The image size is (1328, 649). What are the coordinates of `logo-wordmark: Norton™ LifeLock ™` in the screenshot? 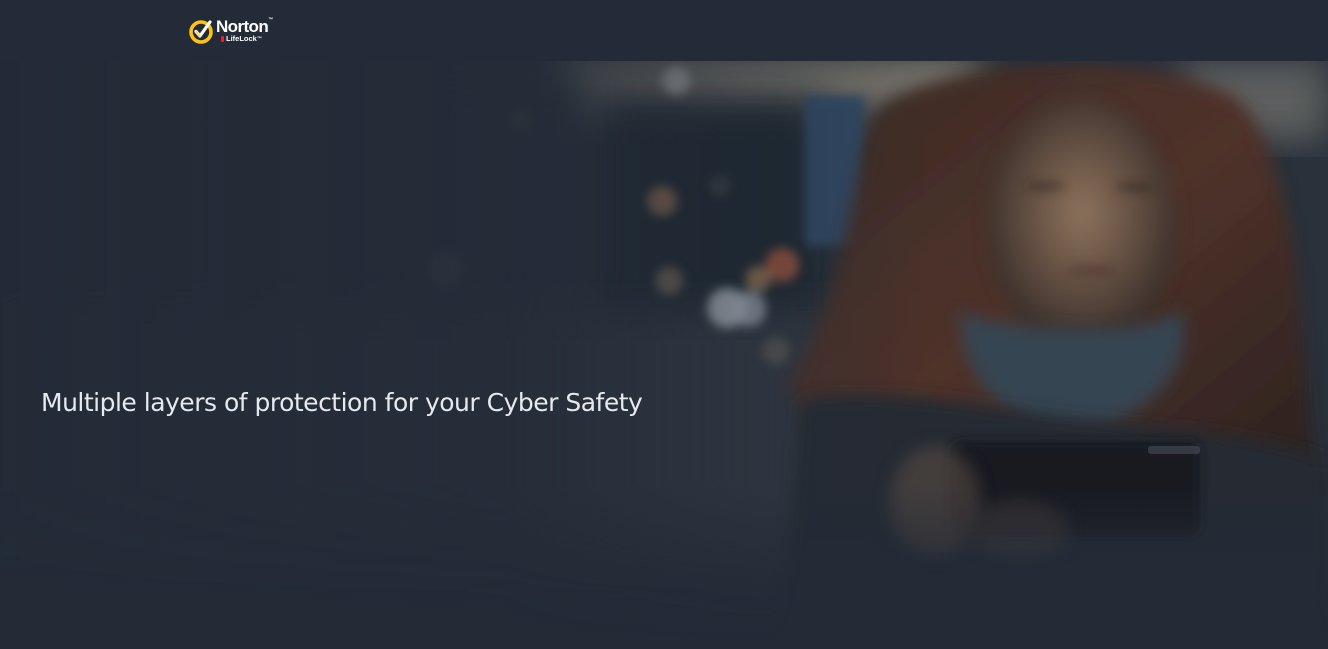 It's located at (244, 30).